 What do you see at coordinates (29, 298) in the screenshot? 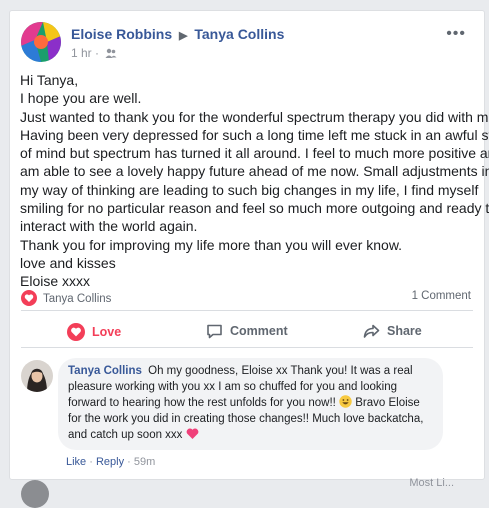
I see `love-reaction-icon` at bounding box center [29, 298].